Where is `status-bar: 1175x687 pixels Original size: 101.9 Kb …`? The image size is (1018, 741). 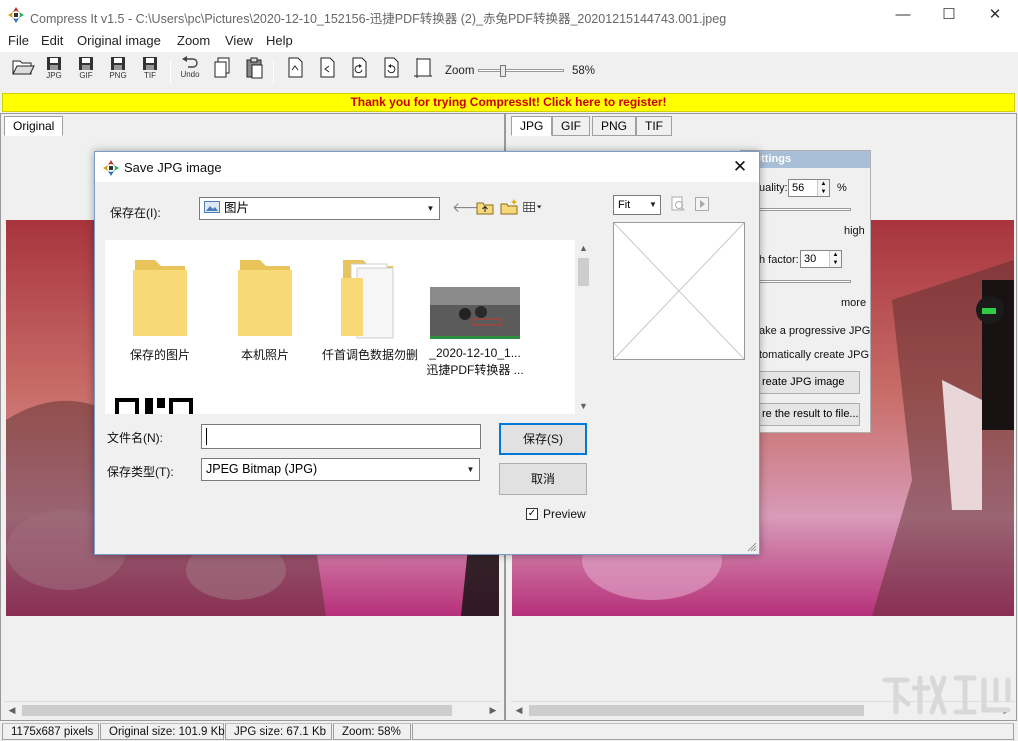 status-bar: 1175x687 pixels Original size: 101.9 Kb … is located at coordinates (509, 731).